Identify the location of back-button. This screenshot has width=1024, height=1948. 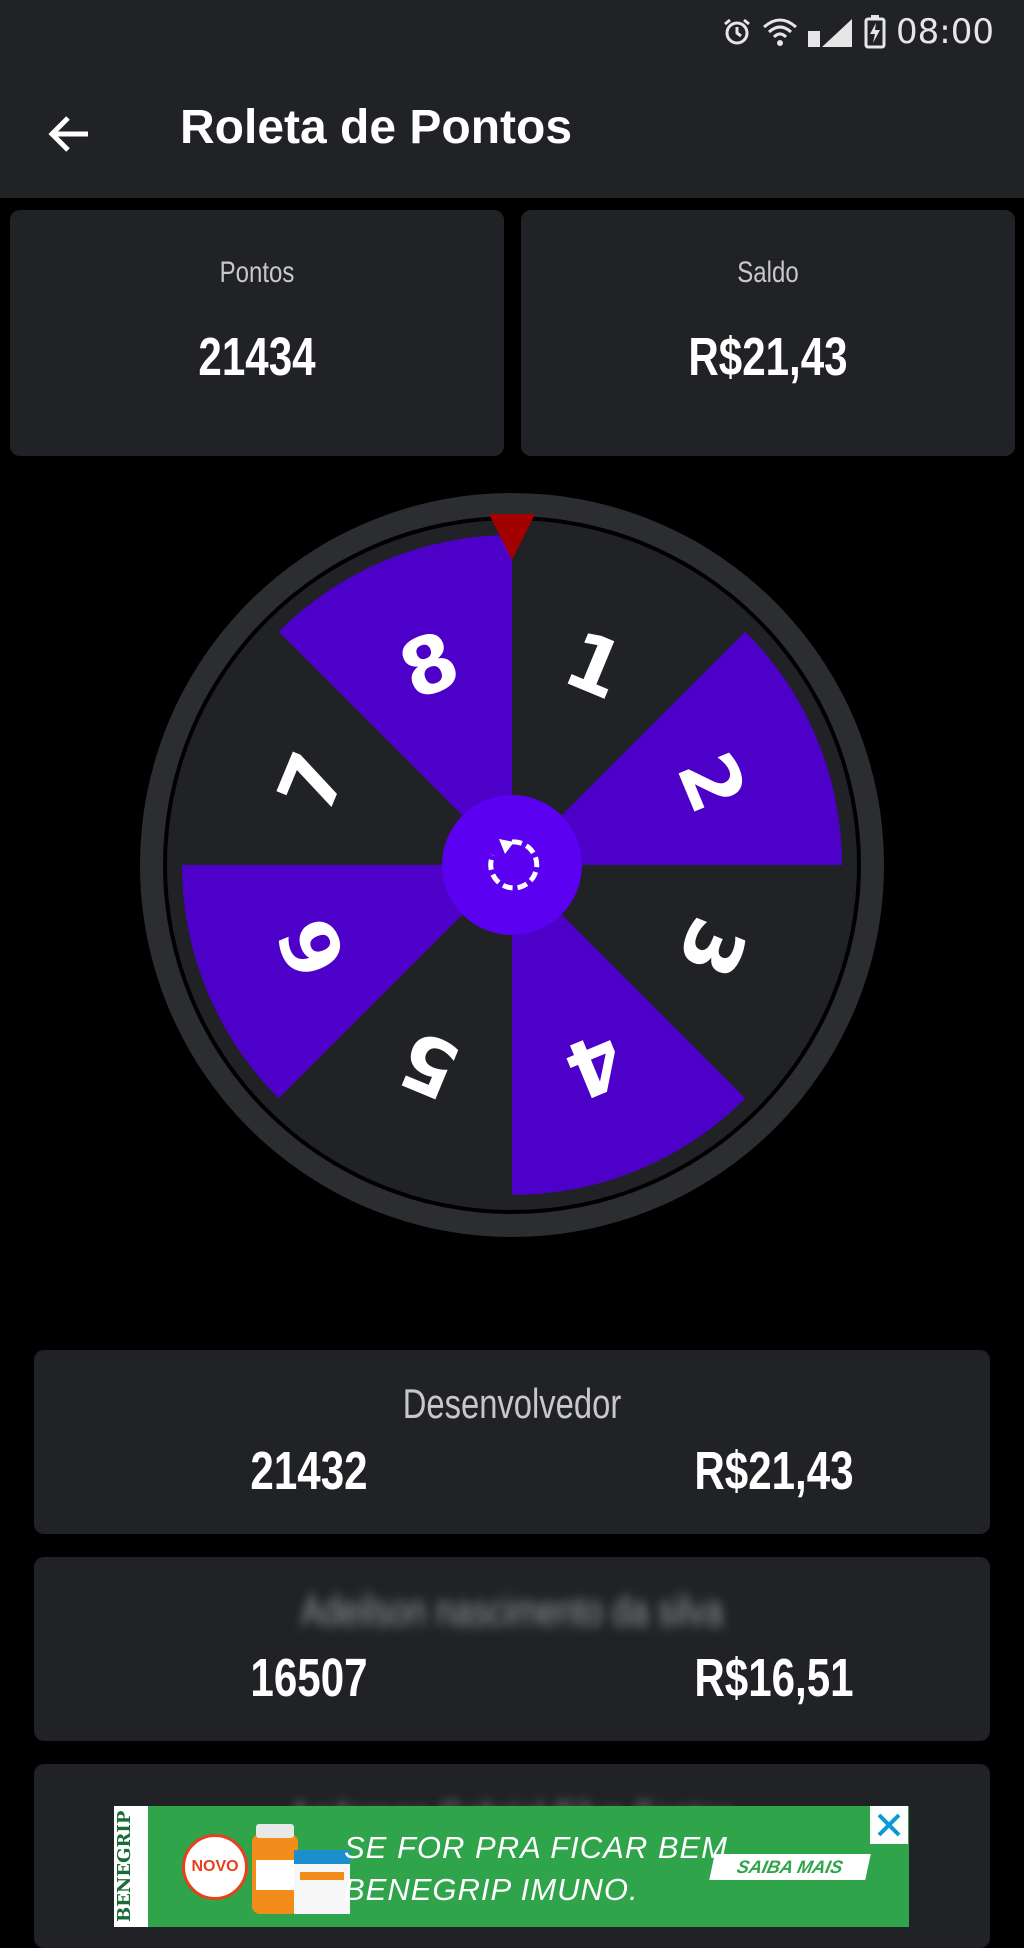
(70, 134).